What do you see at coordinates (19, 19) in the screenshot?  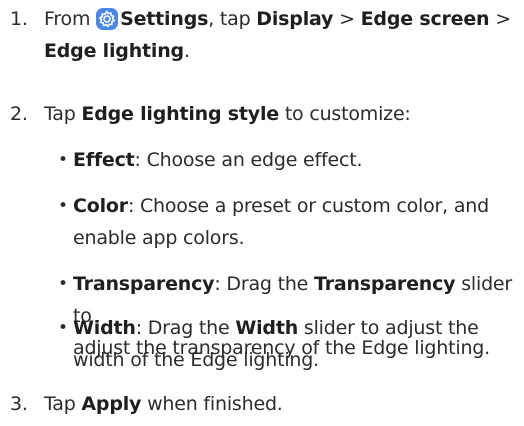 I see `step-number: 1.` at bounding box center [19, 19].